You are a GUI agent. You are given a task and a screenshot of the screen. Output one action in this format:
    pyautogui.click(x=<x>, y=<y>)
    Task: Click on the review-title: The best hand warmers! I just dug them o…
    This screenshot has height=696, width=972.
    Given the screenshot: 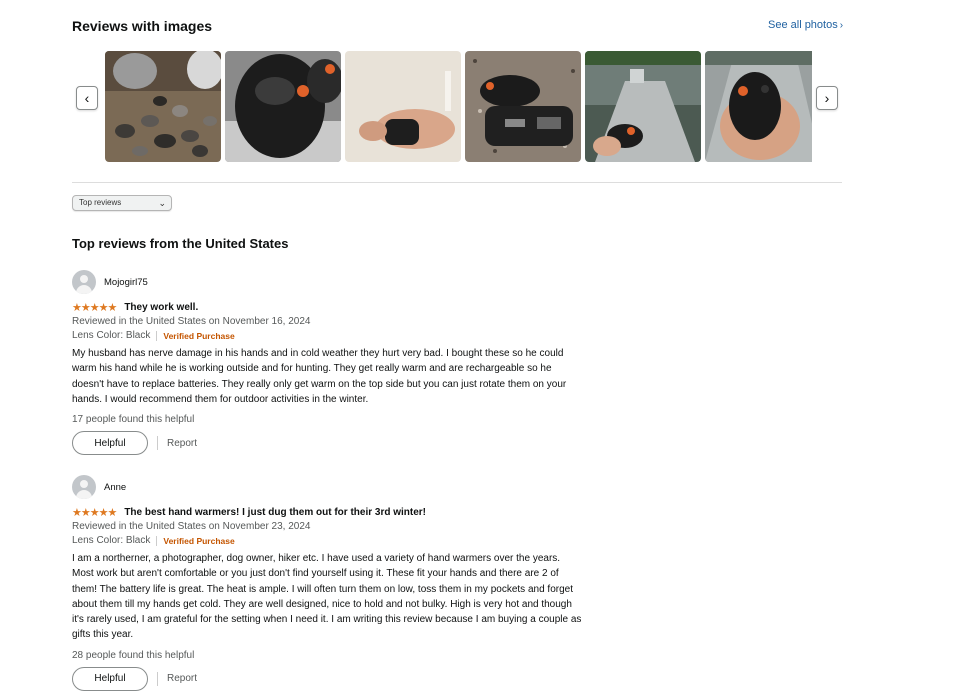 What is the action you would take?
    pyautogui.click(x=275, y=512)
    